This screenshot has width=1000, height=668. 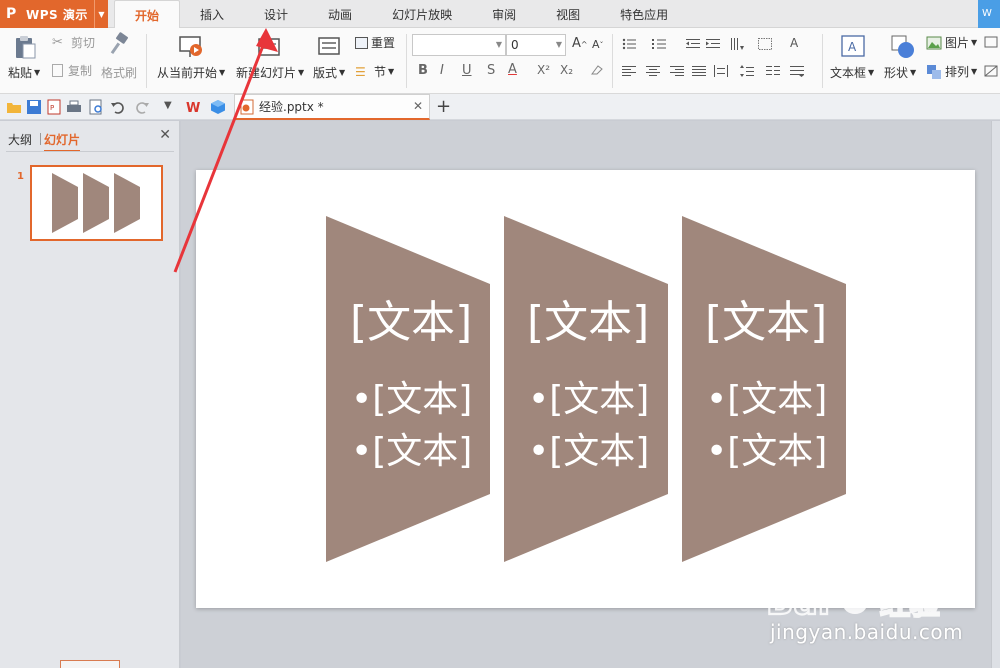 I want to click on corner-badge: W, so click(x=989, y=14).